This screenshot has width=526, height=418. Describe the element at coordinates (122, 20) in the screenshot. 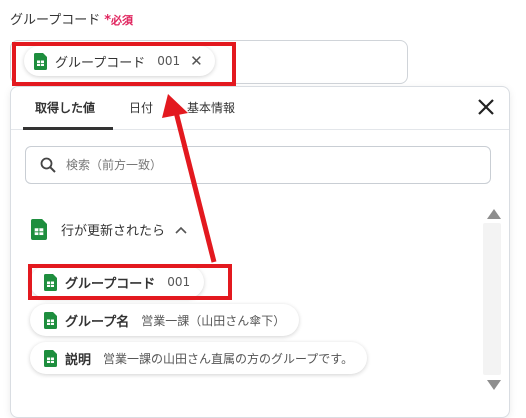

I see `required-text: 必須` at that location.